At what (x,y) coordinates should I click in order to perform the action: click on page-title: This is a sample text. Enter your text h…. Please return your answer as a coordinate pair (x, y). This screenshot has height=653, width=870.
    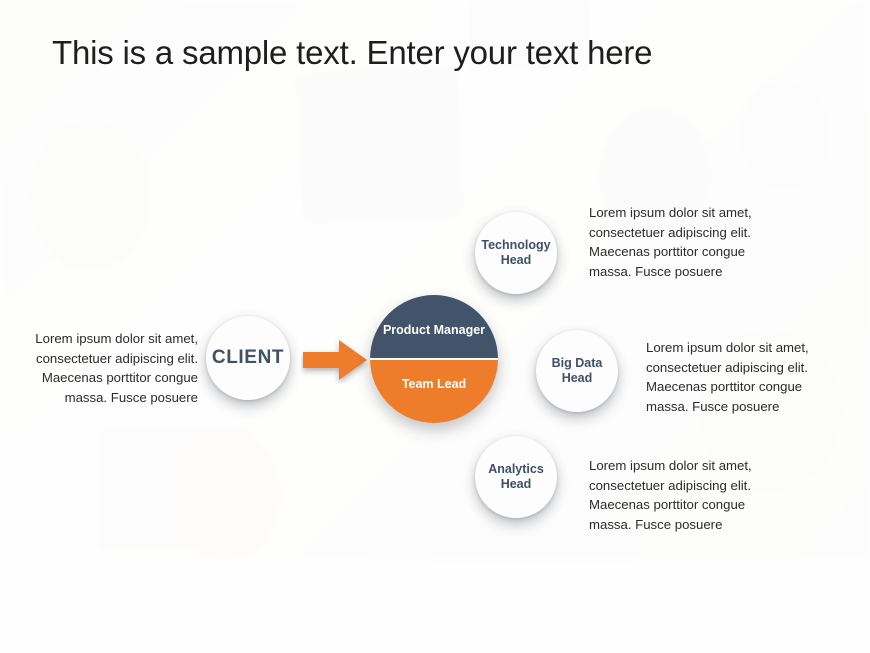
    Looking at the image, I should click on (352, 52).